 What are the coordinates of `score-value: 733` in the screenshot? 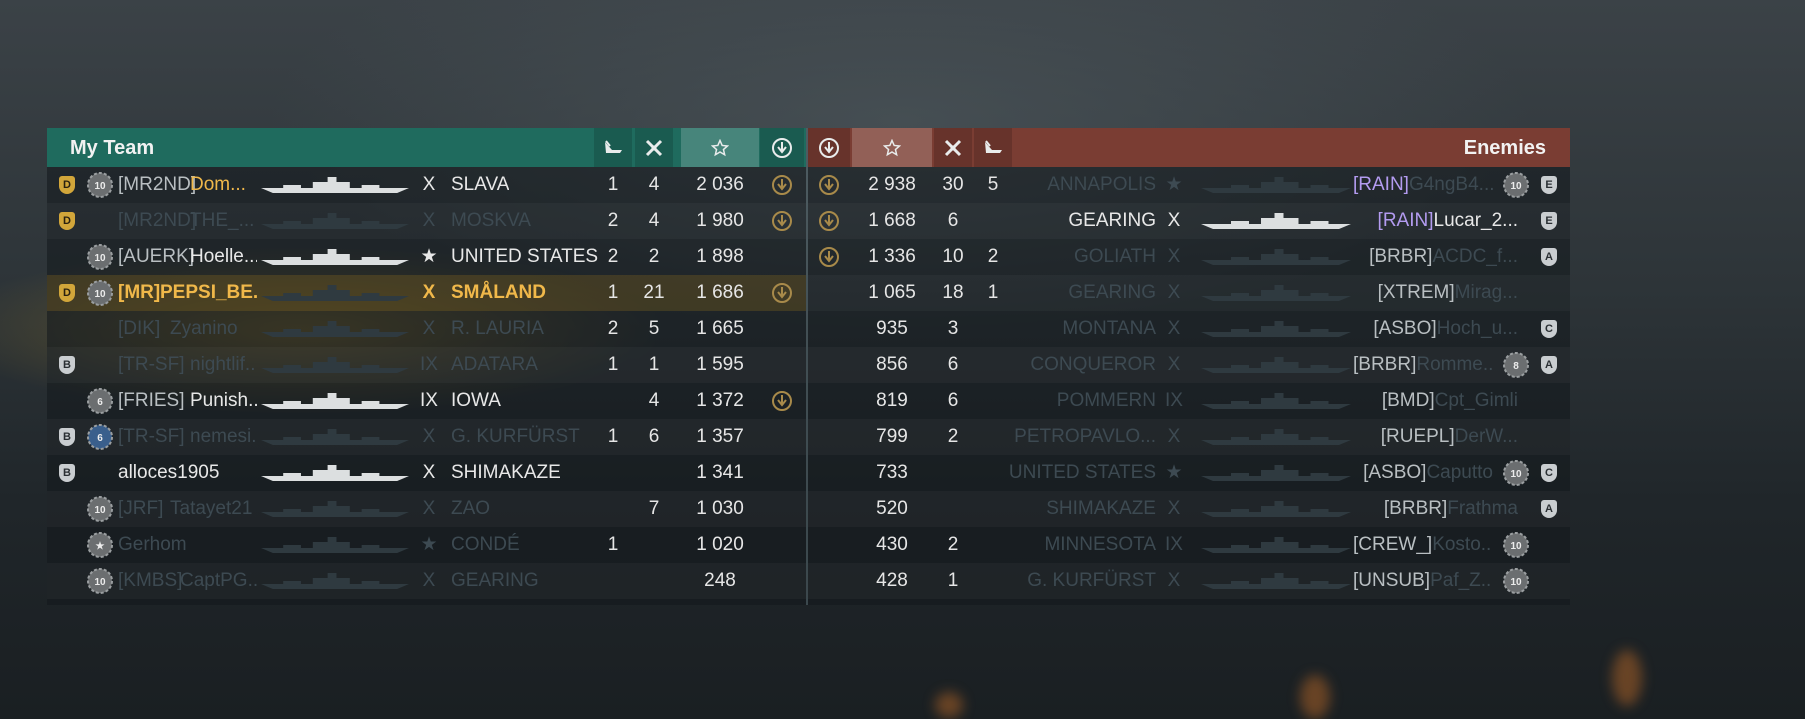 It's located at (892, 472).